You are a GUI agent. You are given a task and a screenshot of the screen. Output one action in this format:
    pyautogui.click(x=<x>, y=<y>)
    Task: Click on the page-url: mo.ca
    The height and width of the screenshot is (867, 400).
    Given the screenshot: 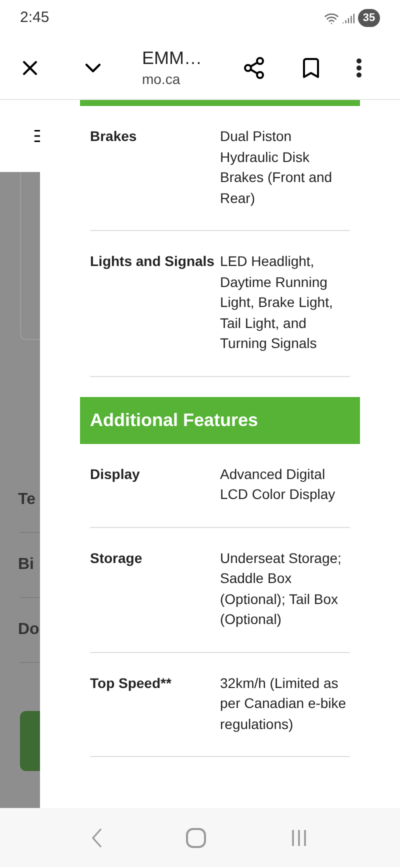 What is the action you would take?
    pyautogui.click(x=162, y=79)
    